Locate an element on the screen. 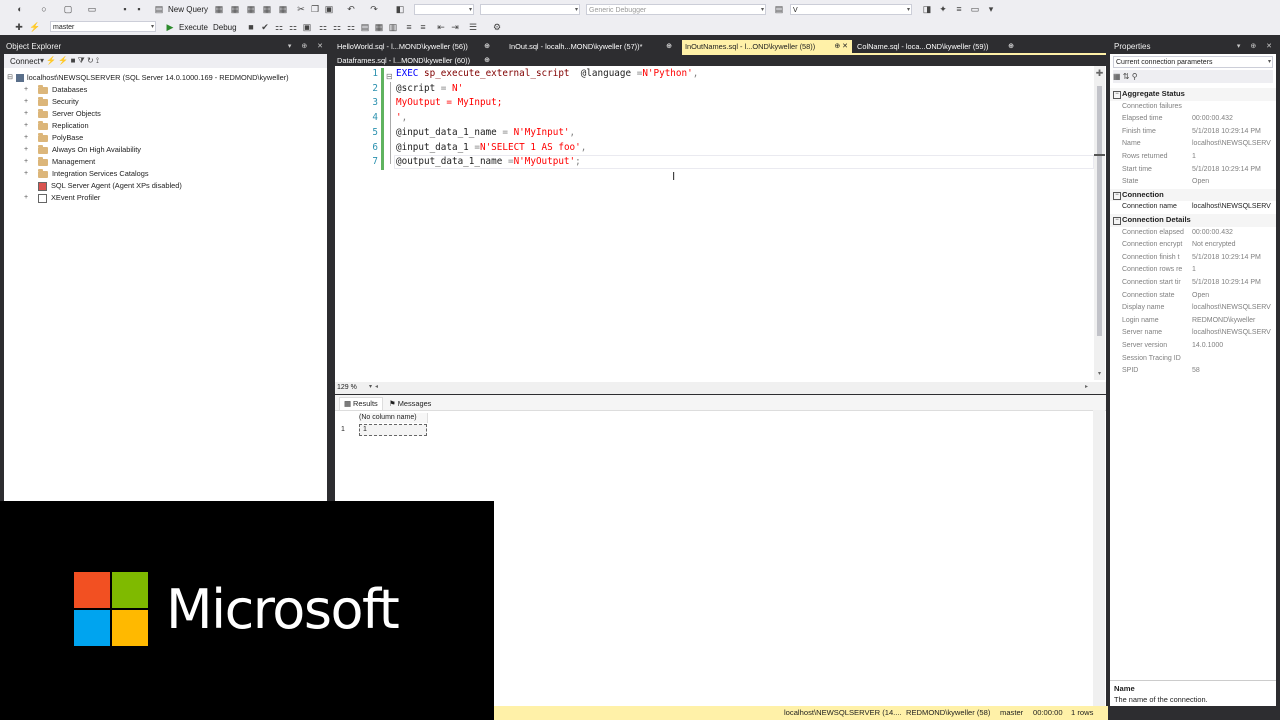 Image resolution: width=1280 pixels, height=720 pixels. display-plan-icon: ⚏ is located at coordinates (279, 27).